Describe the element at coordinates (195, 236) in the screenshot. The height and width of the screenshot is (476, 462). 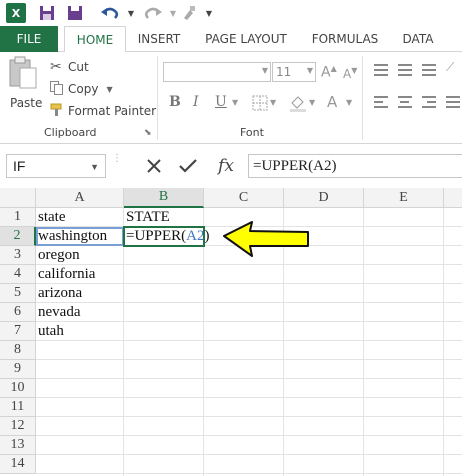
I see `cell-b2-formula-reference: A2` at that location.